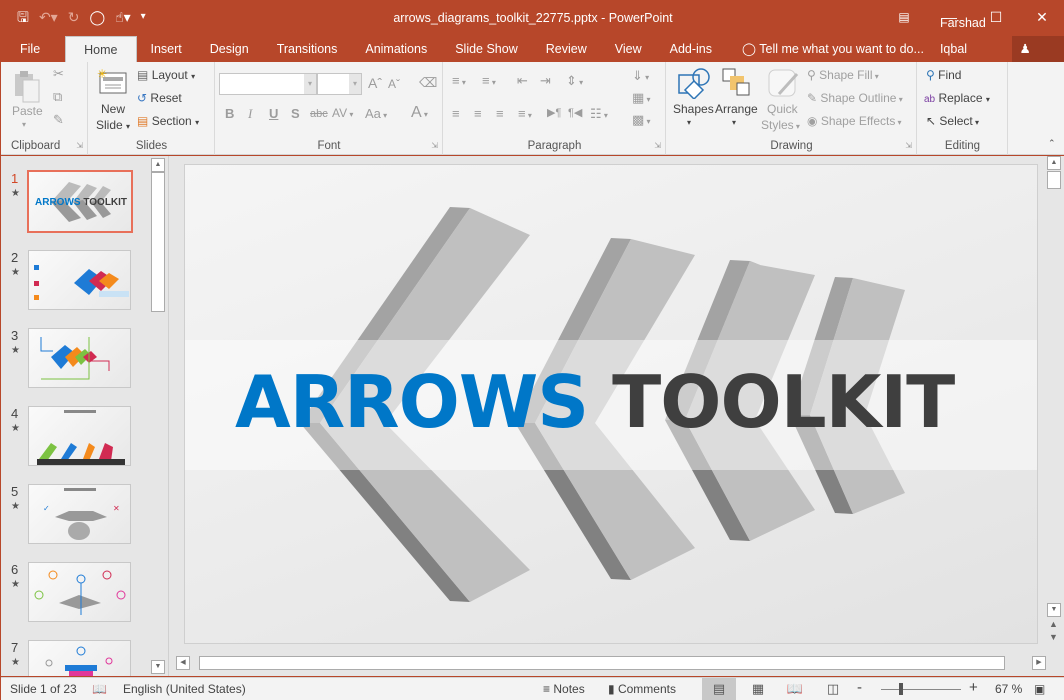  I want to click on tab-animations: Animations, so click(396, 49).